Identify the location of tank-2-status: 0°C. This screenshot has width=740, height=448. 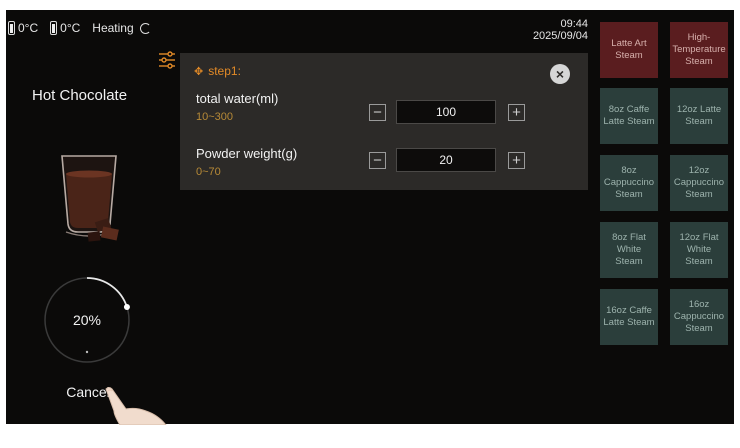
(65, 28).